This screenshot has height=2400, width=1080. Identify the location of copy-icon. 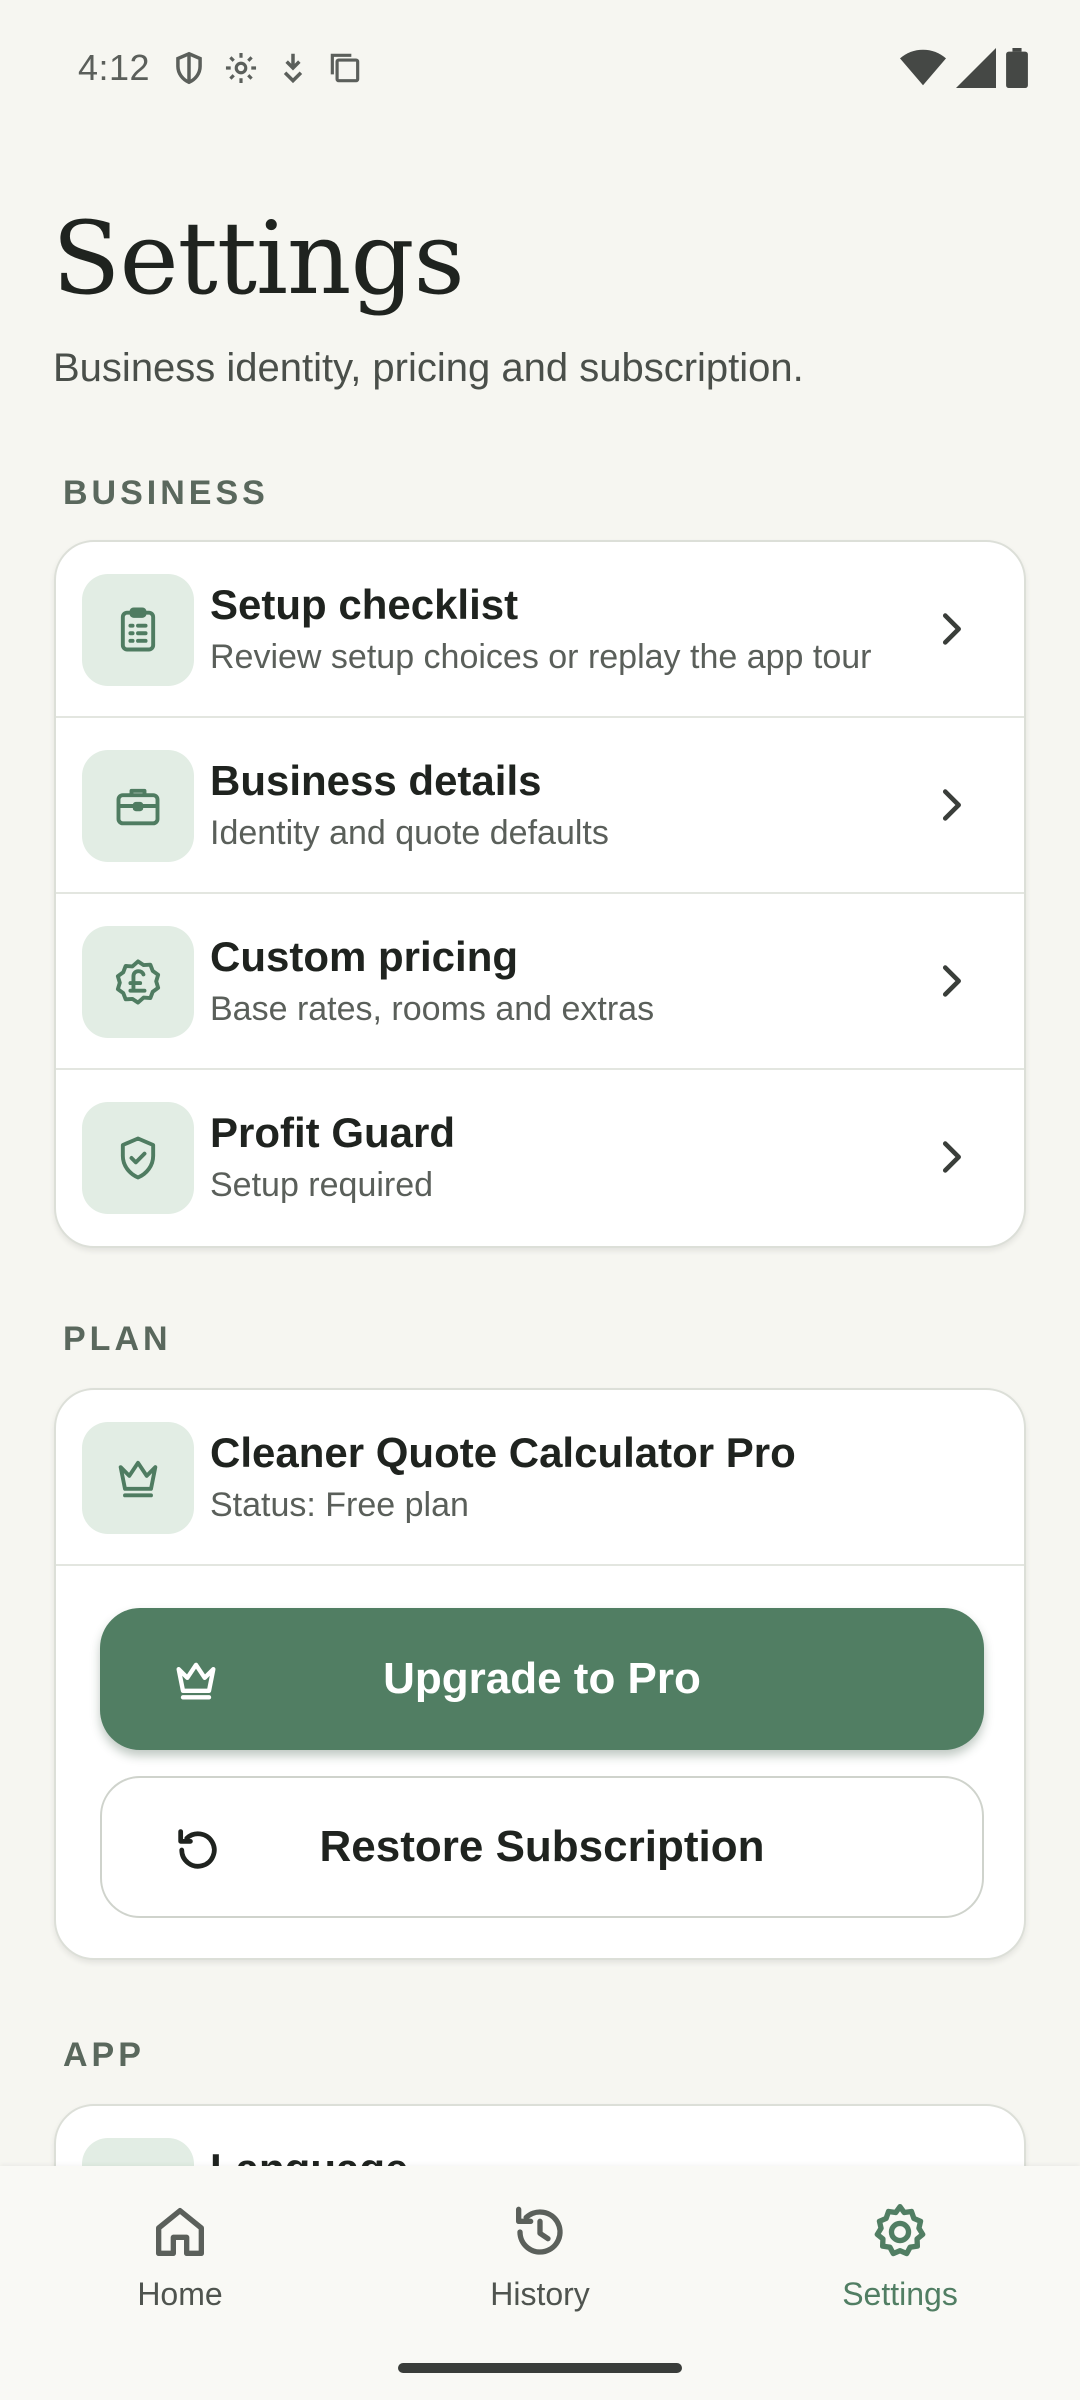
(345, 68).